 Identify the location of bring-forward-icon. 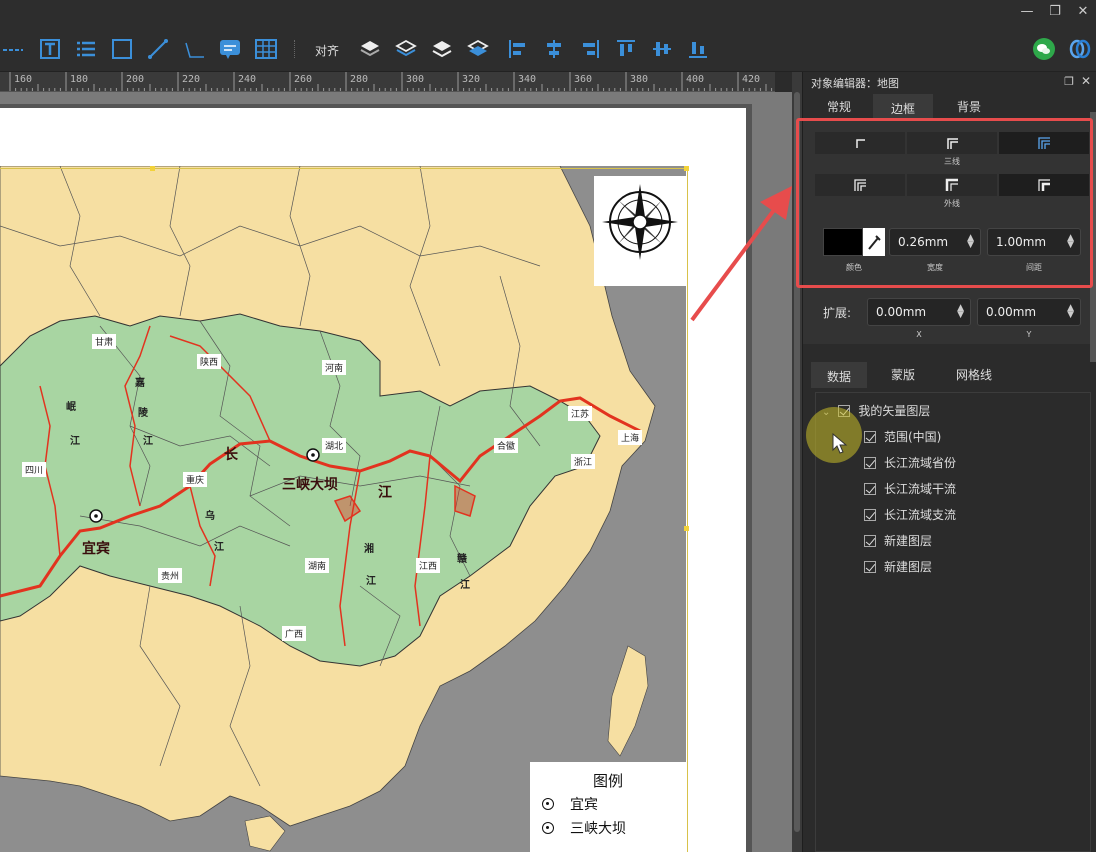
(406, 49).